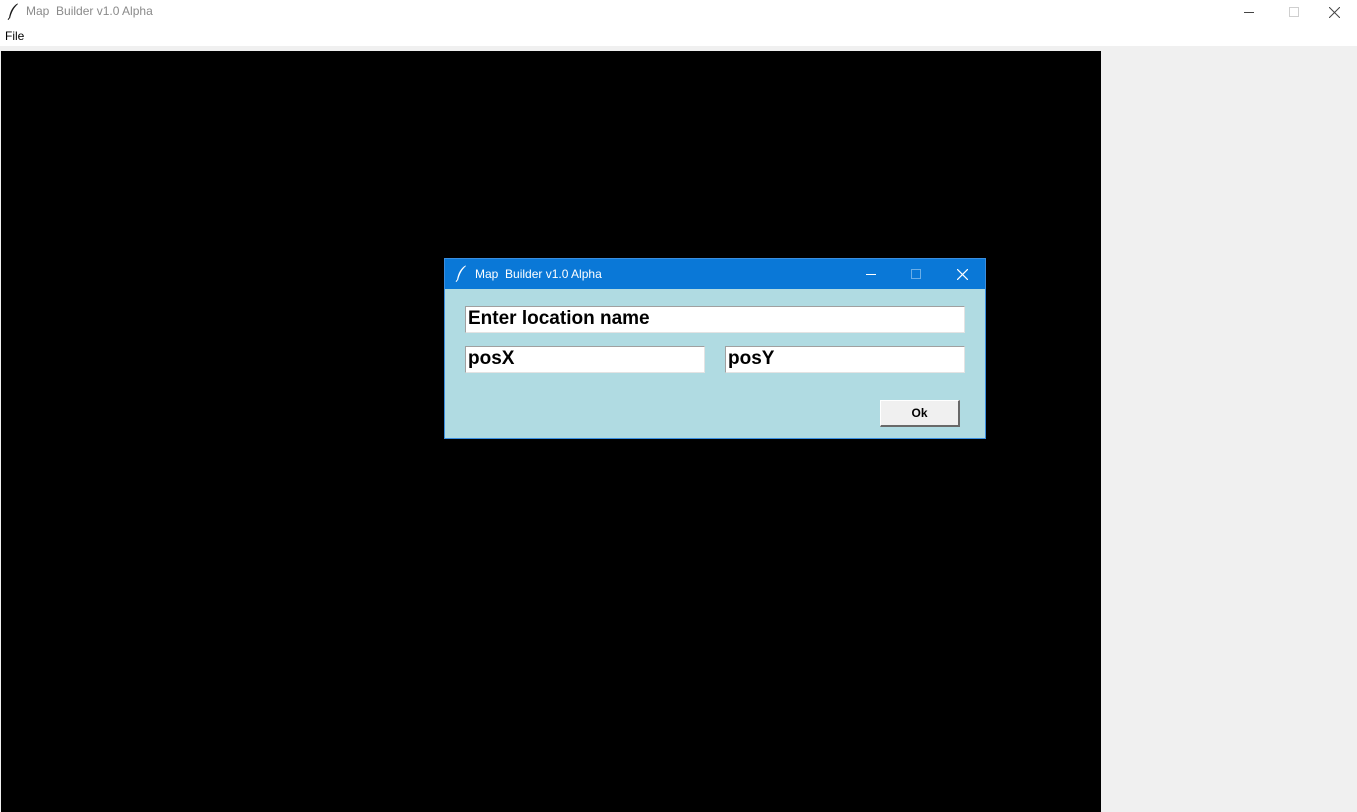 This screenshot has width=1357, height=812. I want to click on location-name-input: Enter location name, so click(715, 319).